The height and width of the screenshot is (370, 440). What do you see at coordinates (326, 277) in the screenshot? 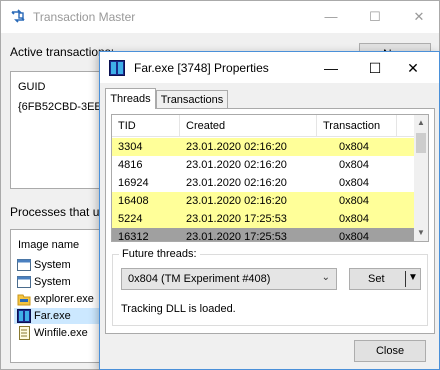
I see `chevron-down-icon: ⌄` at bounding box center [326, 277].